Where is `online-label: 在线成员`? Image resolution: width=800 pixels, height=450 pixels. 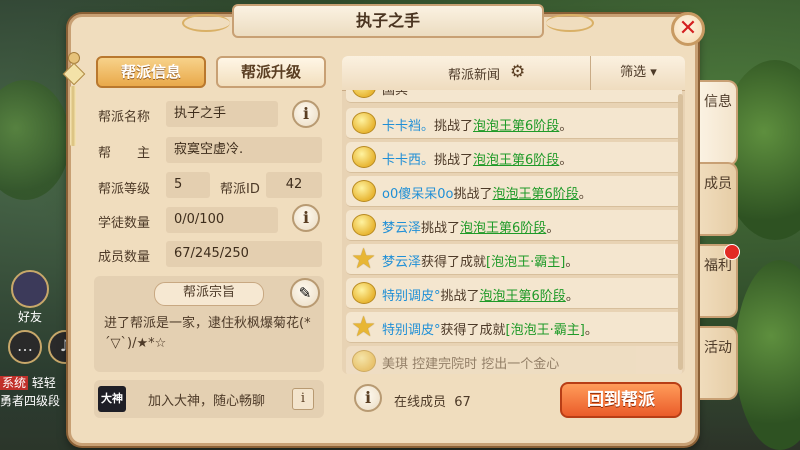 online-label: 在线成员 is located at coordinates (420, 402).